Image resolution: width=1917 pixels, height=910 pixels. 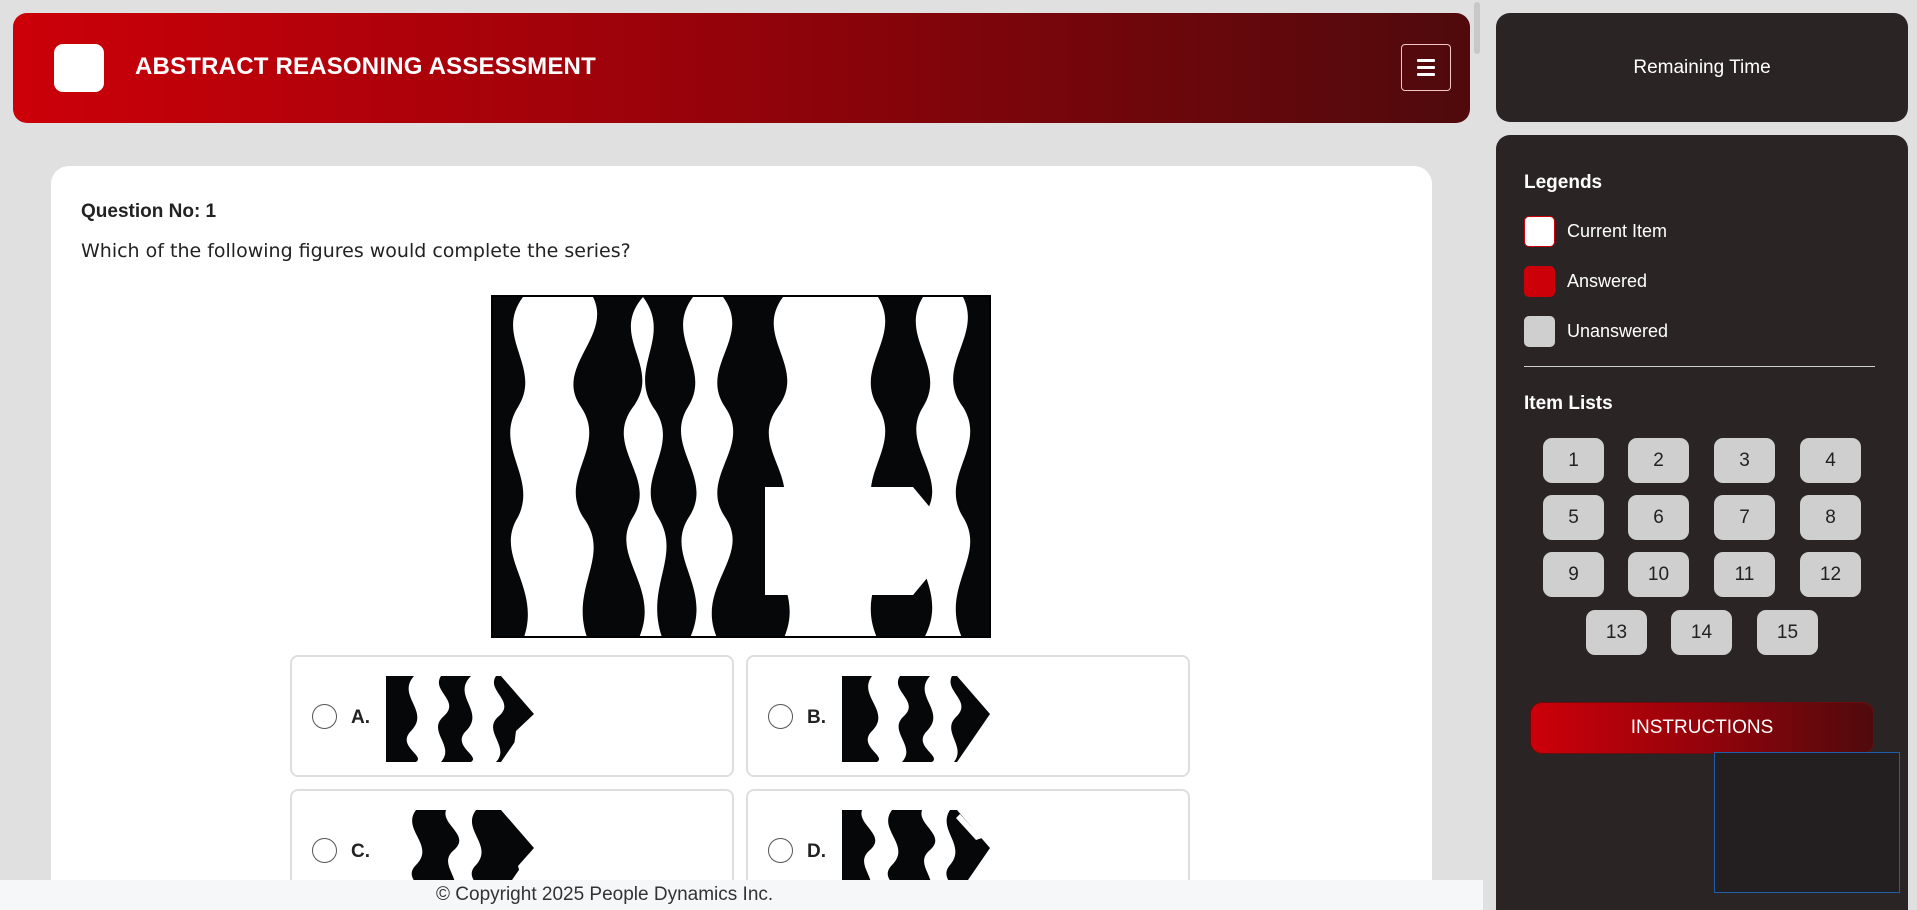 I want to click on legend-current-item: Current Item, so click(x=1595, y=231).